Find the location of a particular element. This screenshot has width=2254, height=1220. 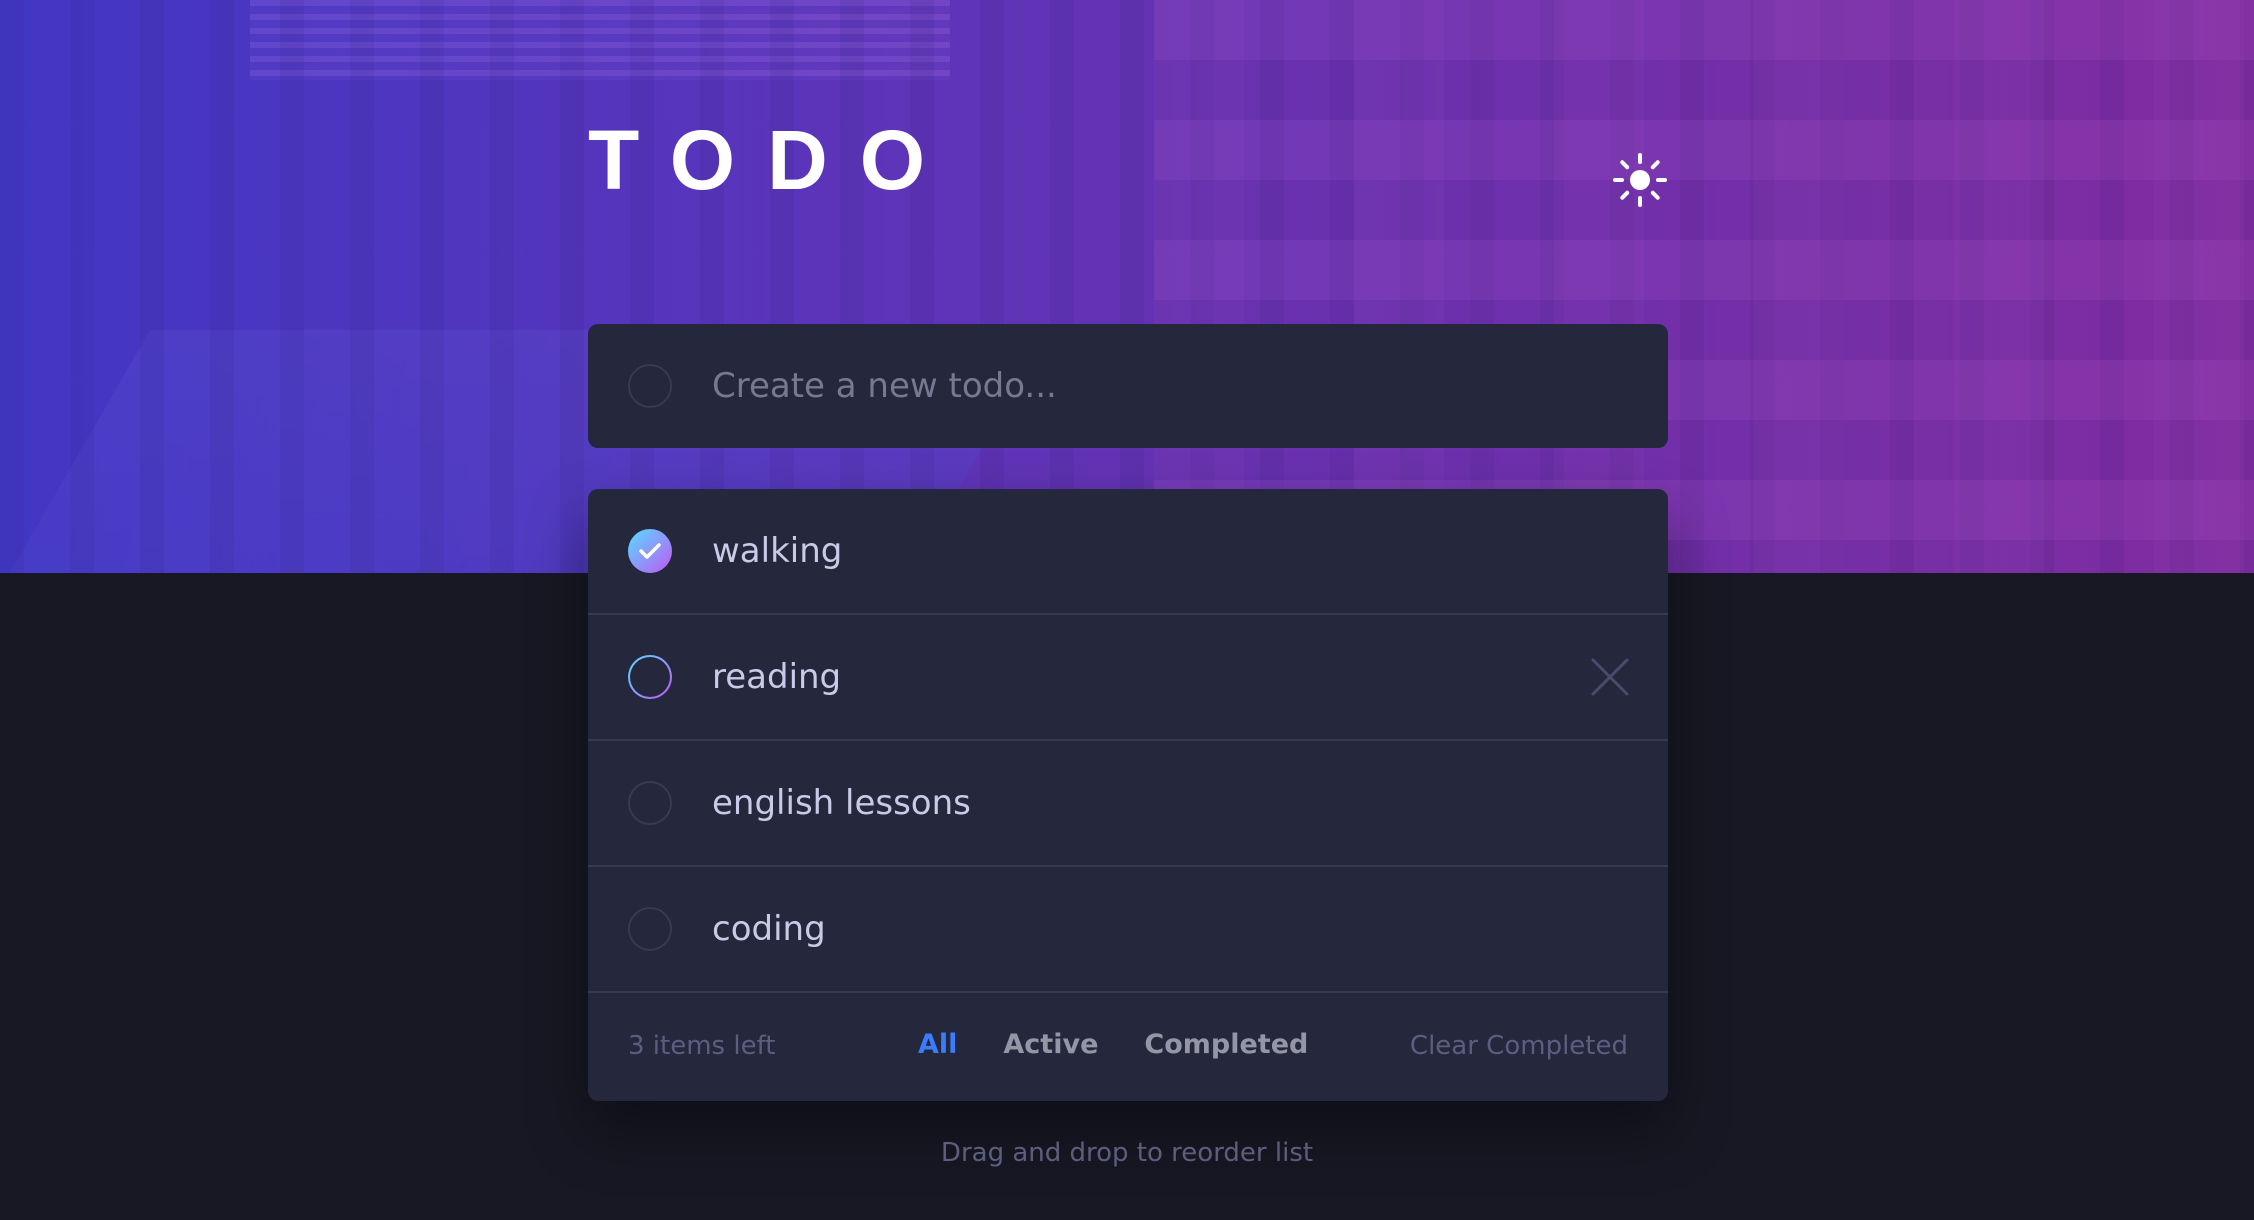

todo-text: reading is located at coordinates (777, 677).